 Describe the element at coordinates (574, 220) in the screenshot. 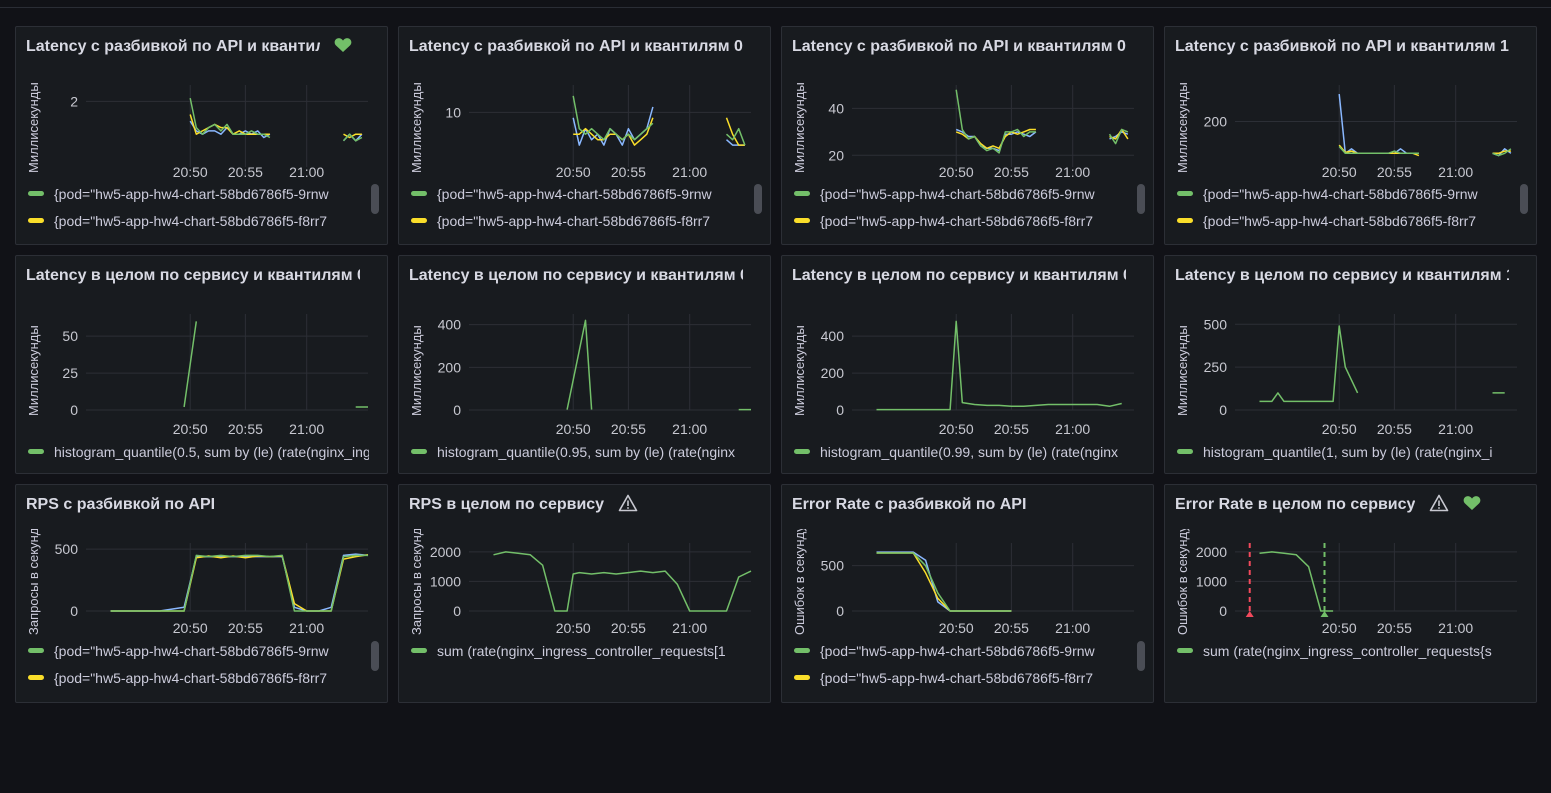

I see `legend-label: {pod="hw5-app-hw4-chart-58bd6786f5-f8rr7` at that location.